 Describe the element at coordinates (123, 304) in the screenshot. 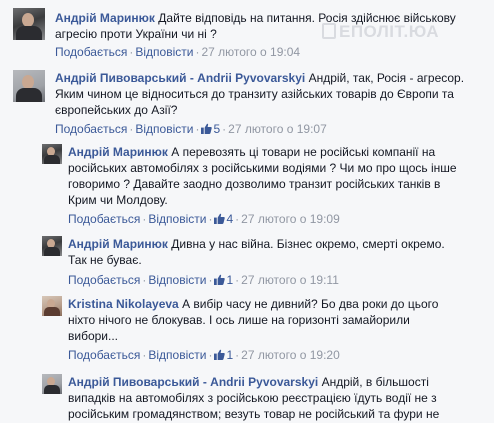

I see `comment-author: Kristina Nikolayeva` at that location.